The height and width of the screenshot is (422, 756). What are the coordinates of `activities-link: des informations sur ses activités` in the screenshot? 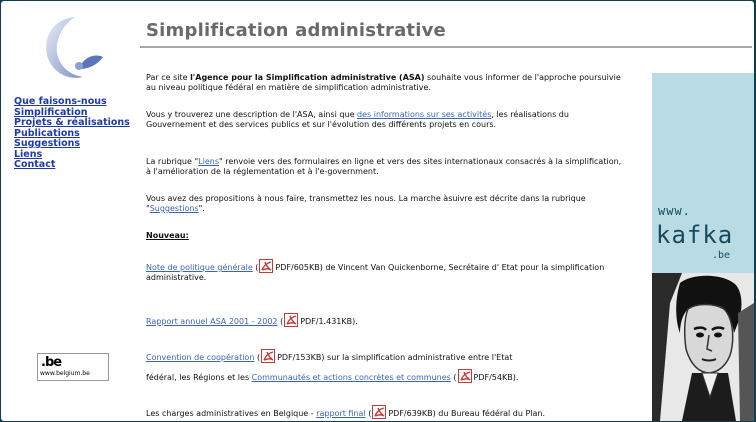 It's located at (424, 114).